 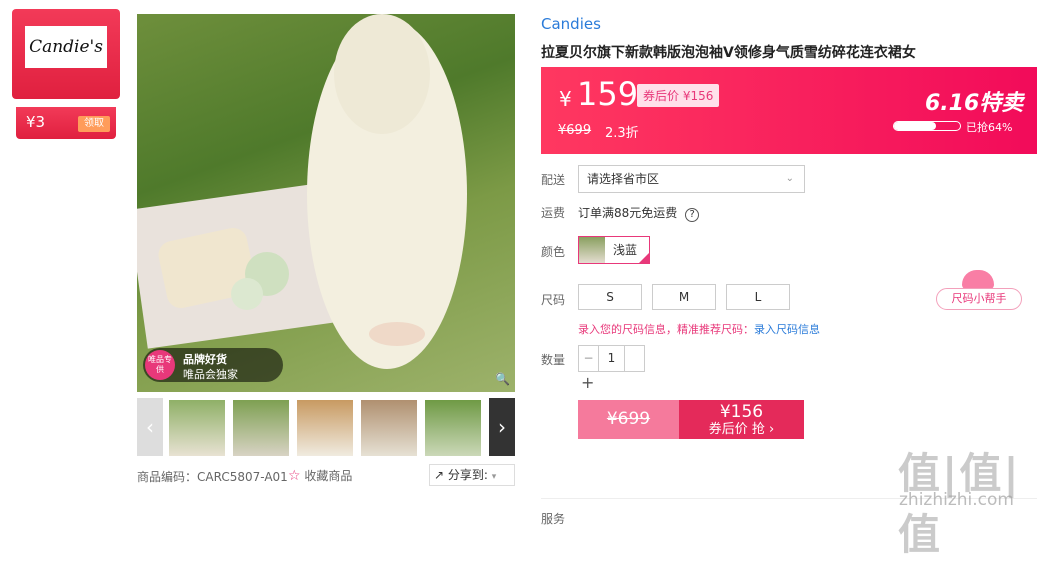 What do you see at coordinates (789, 178) in the screenshot?
I see `chevron-down-icon: ⌄` at bounding box center [789, 178].